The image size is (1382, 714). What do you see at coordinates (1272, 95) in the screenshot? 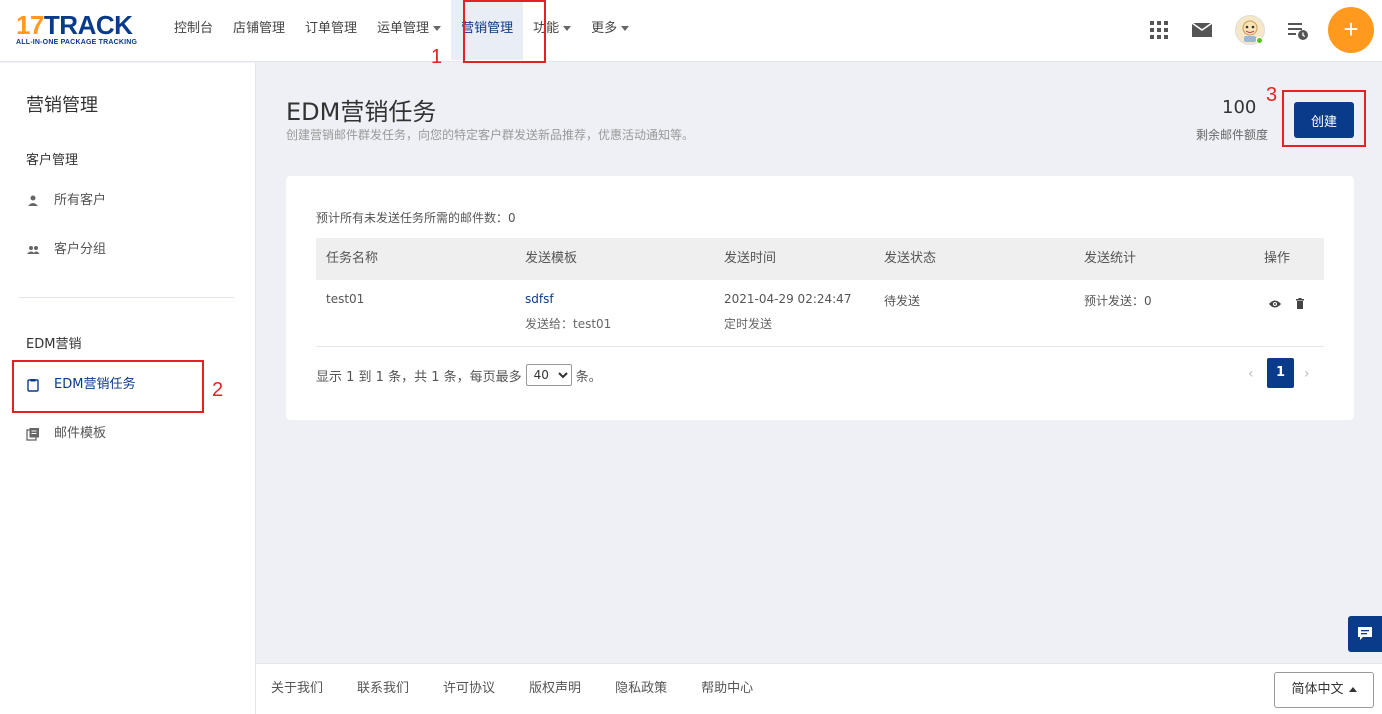
I see `annotation-number-3: 3` at bounding box center [1272, 95].